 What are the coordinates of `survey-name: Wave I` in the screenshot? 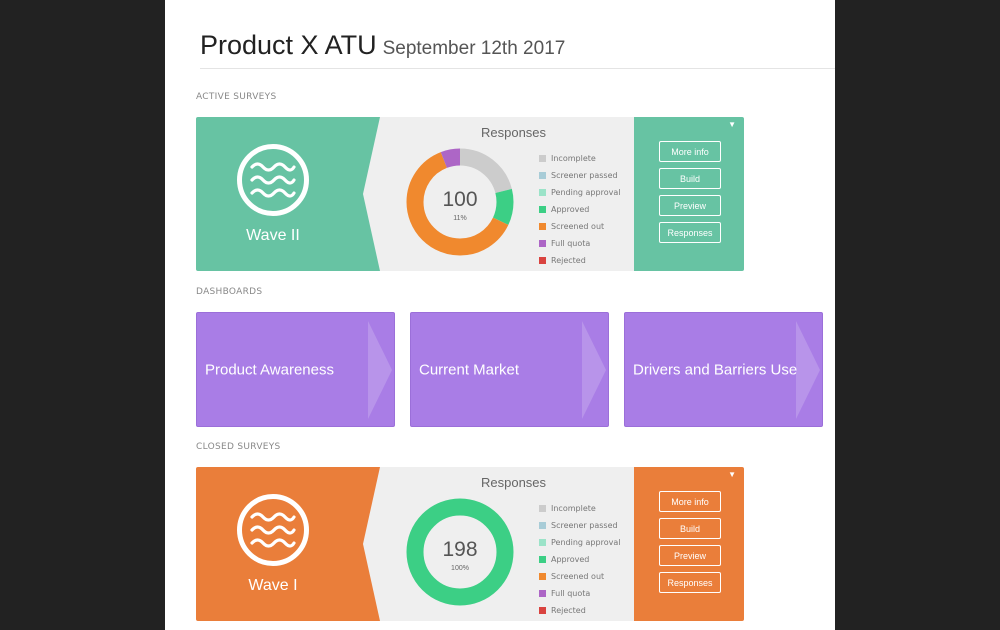 It's located at (273, 585).